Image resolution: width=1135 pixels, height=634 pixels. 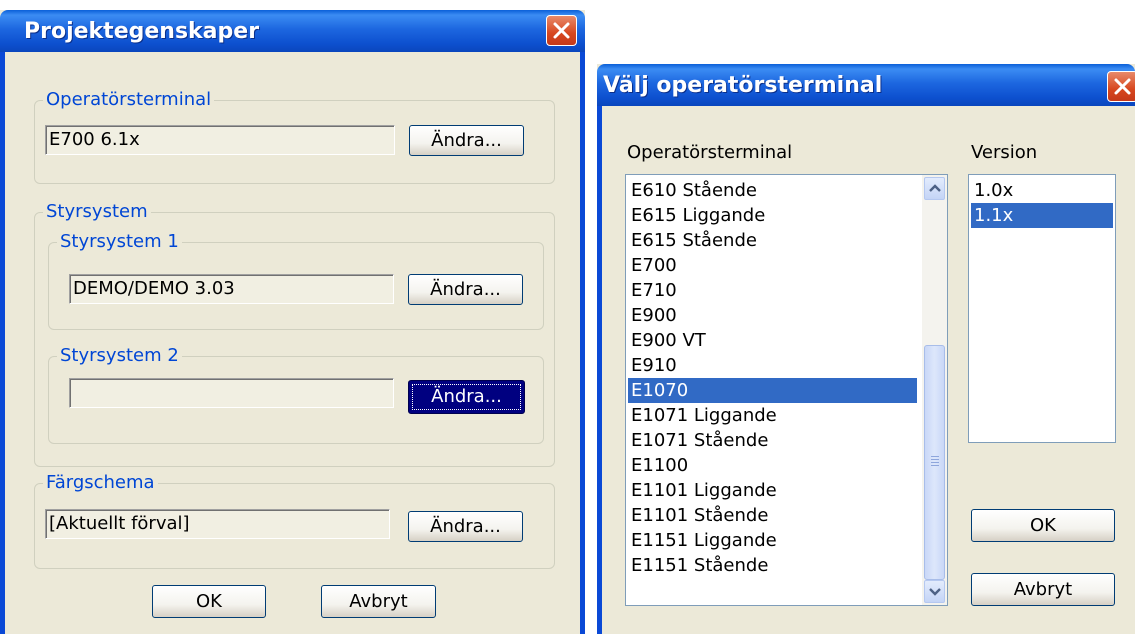 What do you see at coordinates (100, 483) in the screenshot?
I see `color-scheme-legend: Färgschema` at bounding box center [100, 483].